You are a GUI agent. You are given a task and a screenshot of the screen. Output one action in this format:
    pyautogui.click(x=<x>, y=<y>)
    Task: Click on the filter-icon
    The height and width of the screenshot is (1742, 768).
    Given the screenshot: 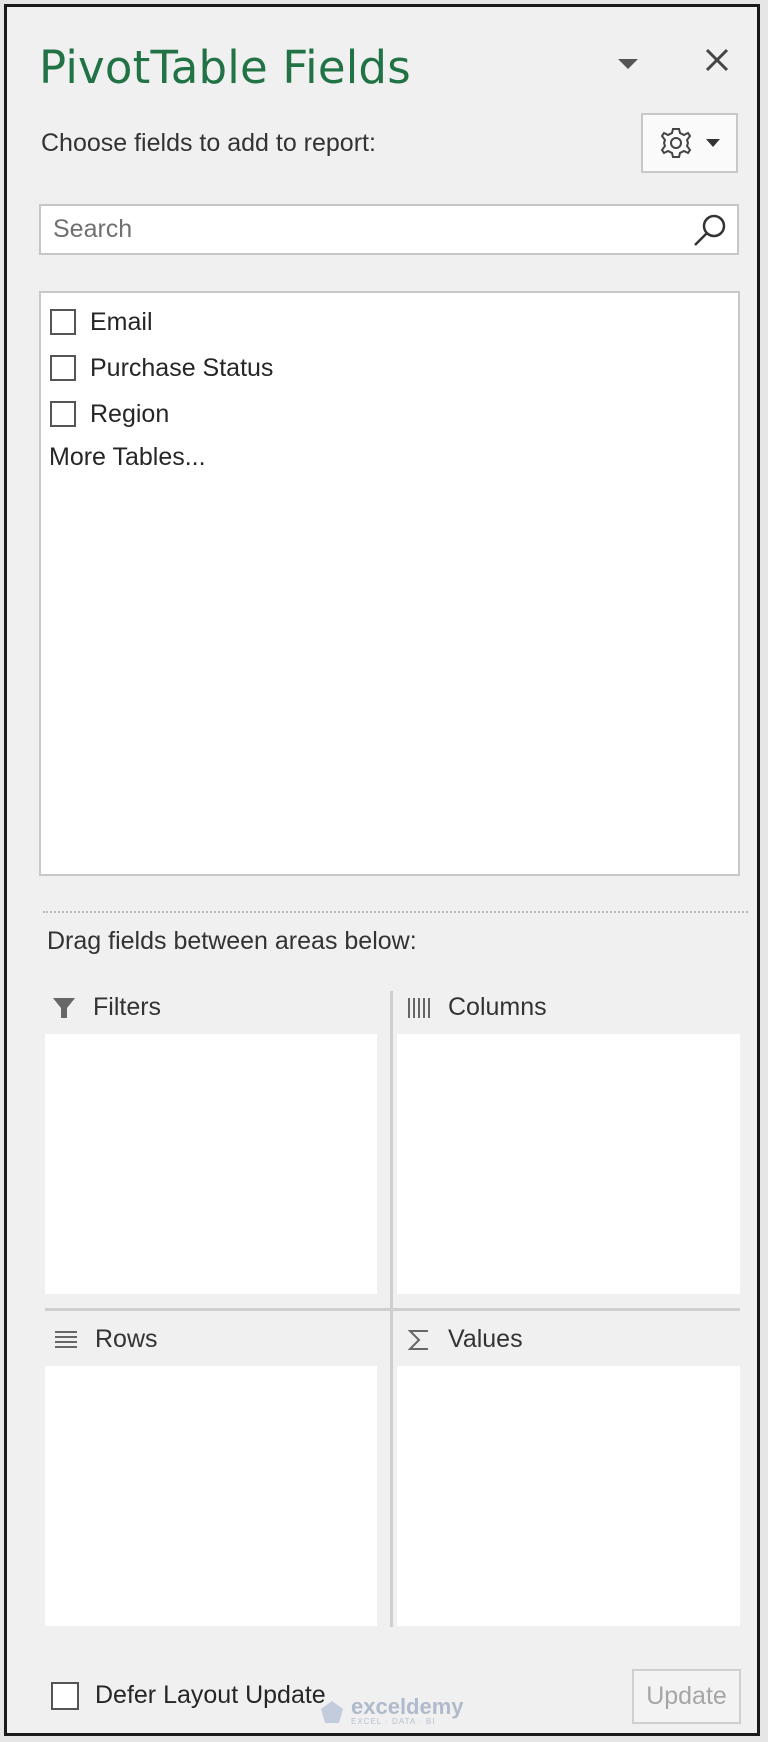 What is the action you would take?
    pyautogui.click(x=64, y=1008)
    